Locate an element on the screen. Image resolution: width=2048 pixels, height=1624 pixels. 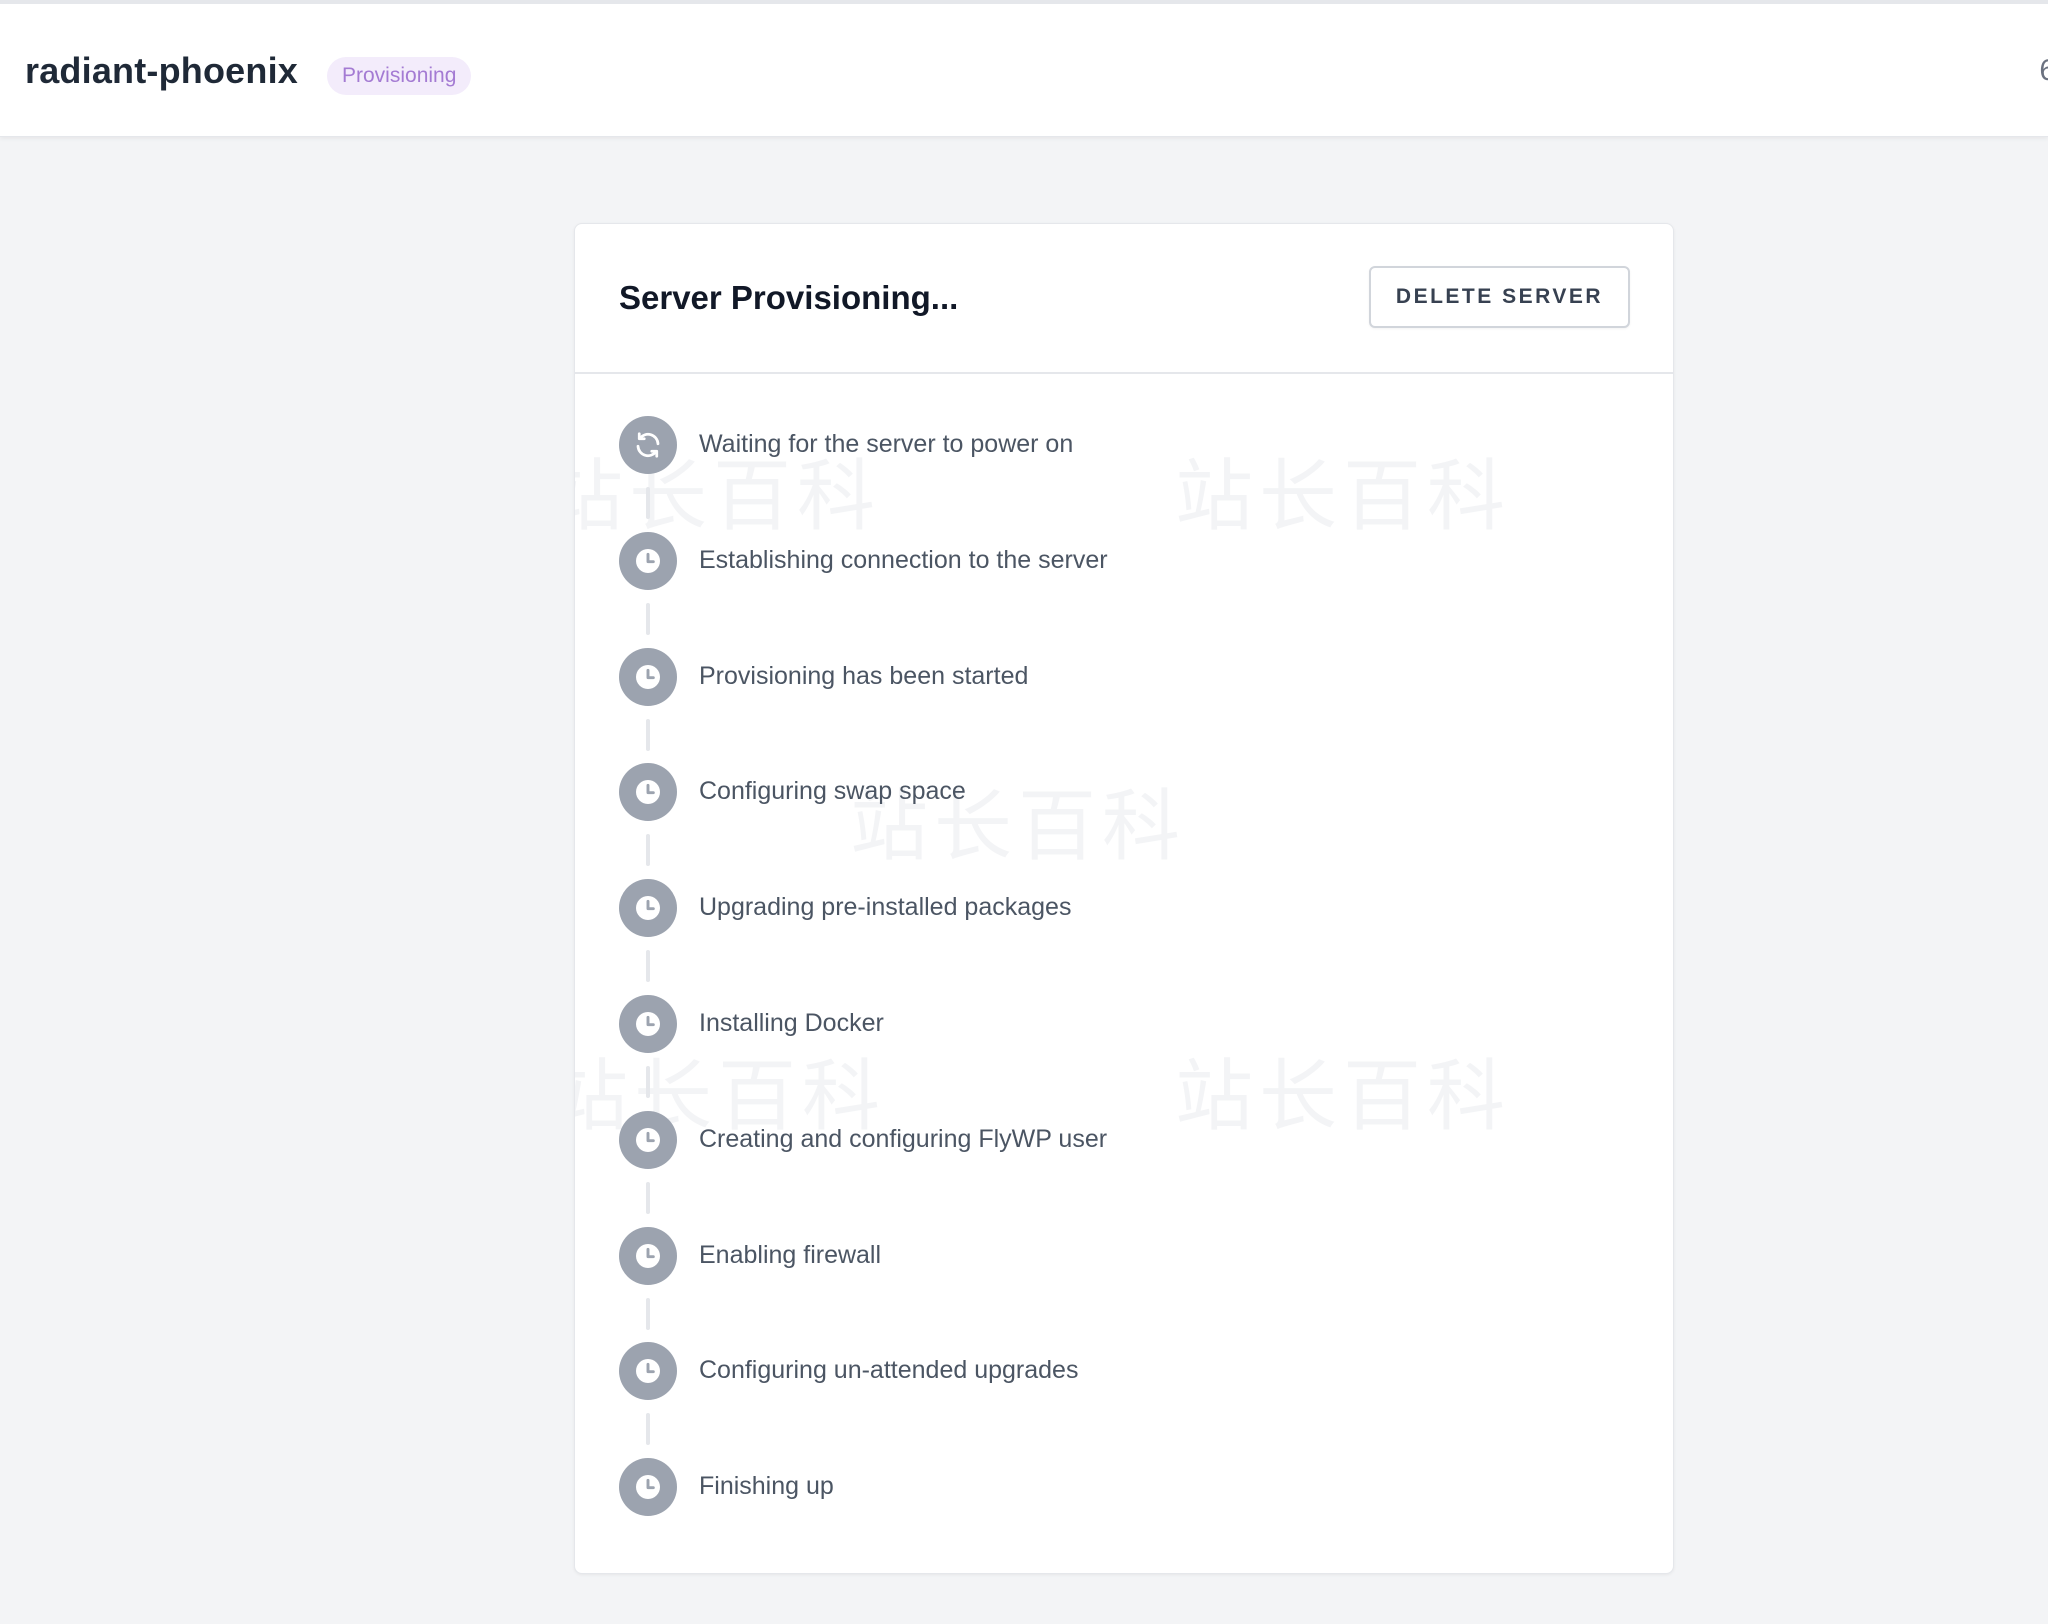
step-label: Finishing up is located at coordinates (766, 1486).